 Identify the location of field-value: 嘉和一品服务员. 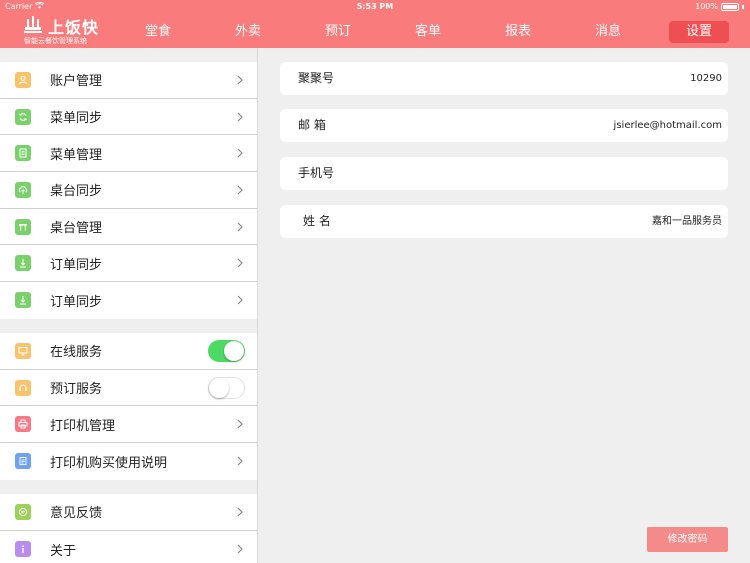
(687, 221).